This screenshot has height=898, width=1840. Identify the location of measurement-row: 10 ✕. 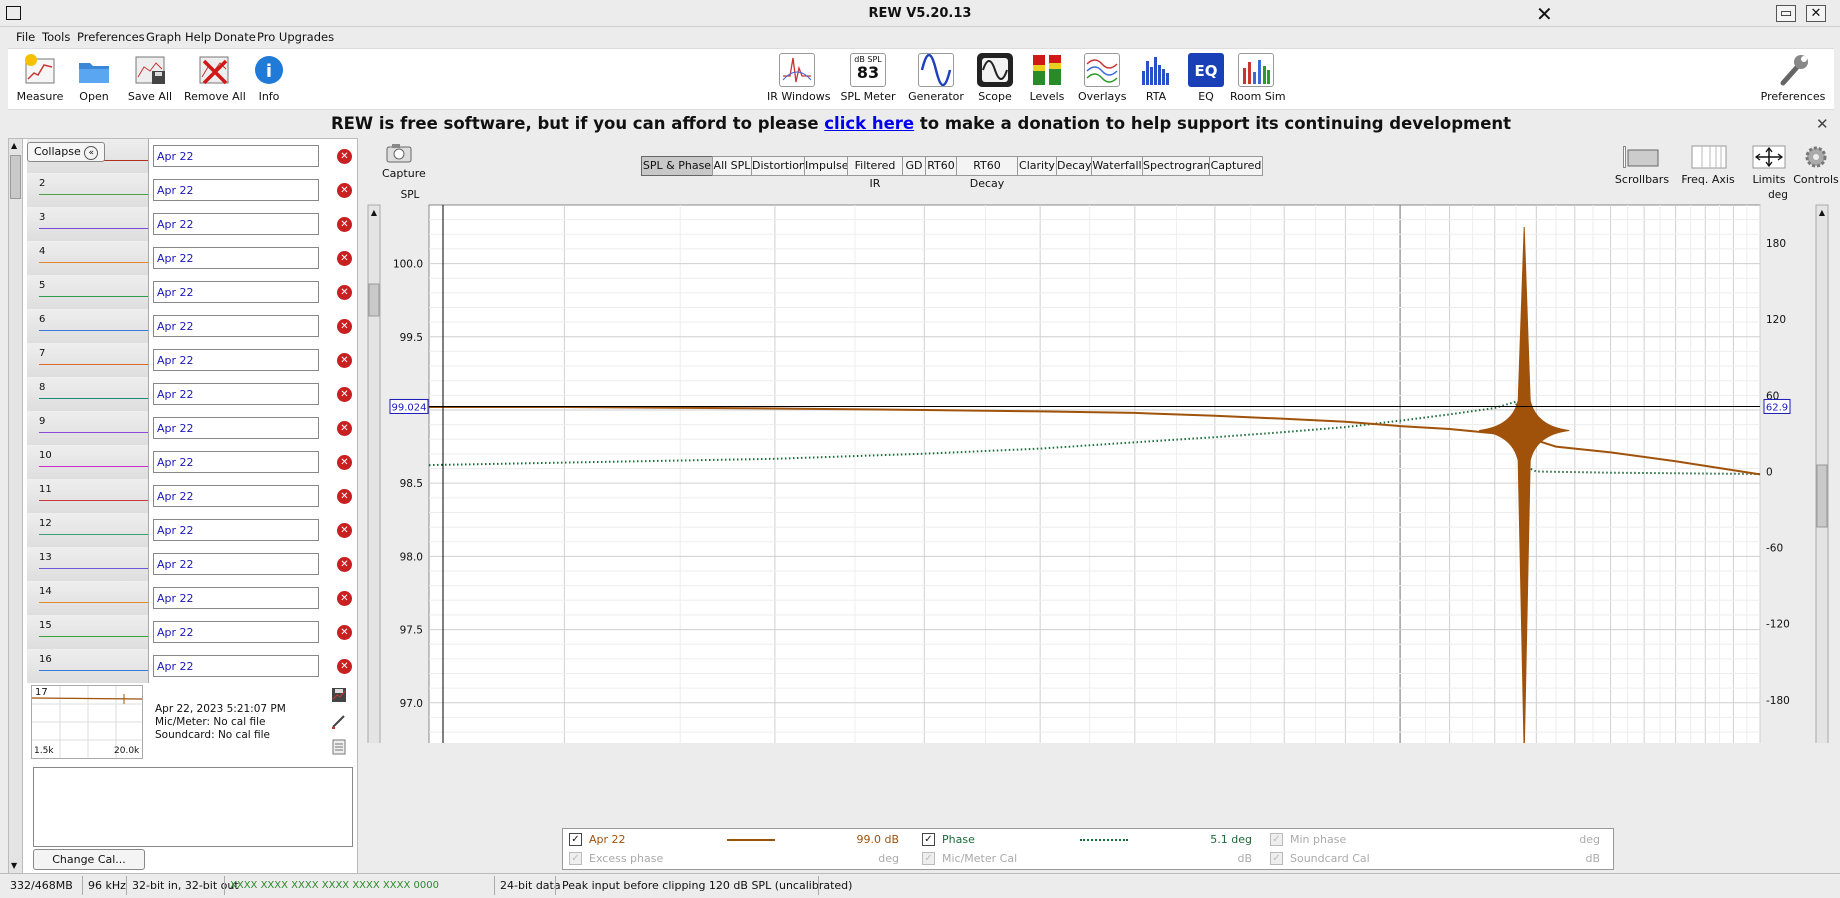
(193, 462).